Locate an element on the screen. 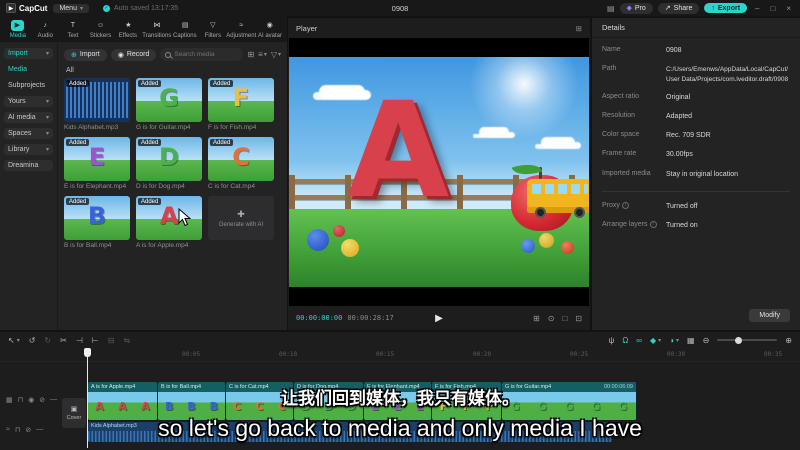  detail-row-arrange-layers: Arrange layers i Turned on is located at coordinates (696, 225).